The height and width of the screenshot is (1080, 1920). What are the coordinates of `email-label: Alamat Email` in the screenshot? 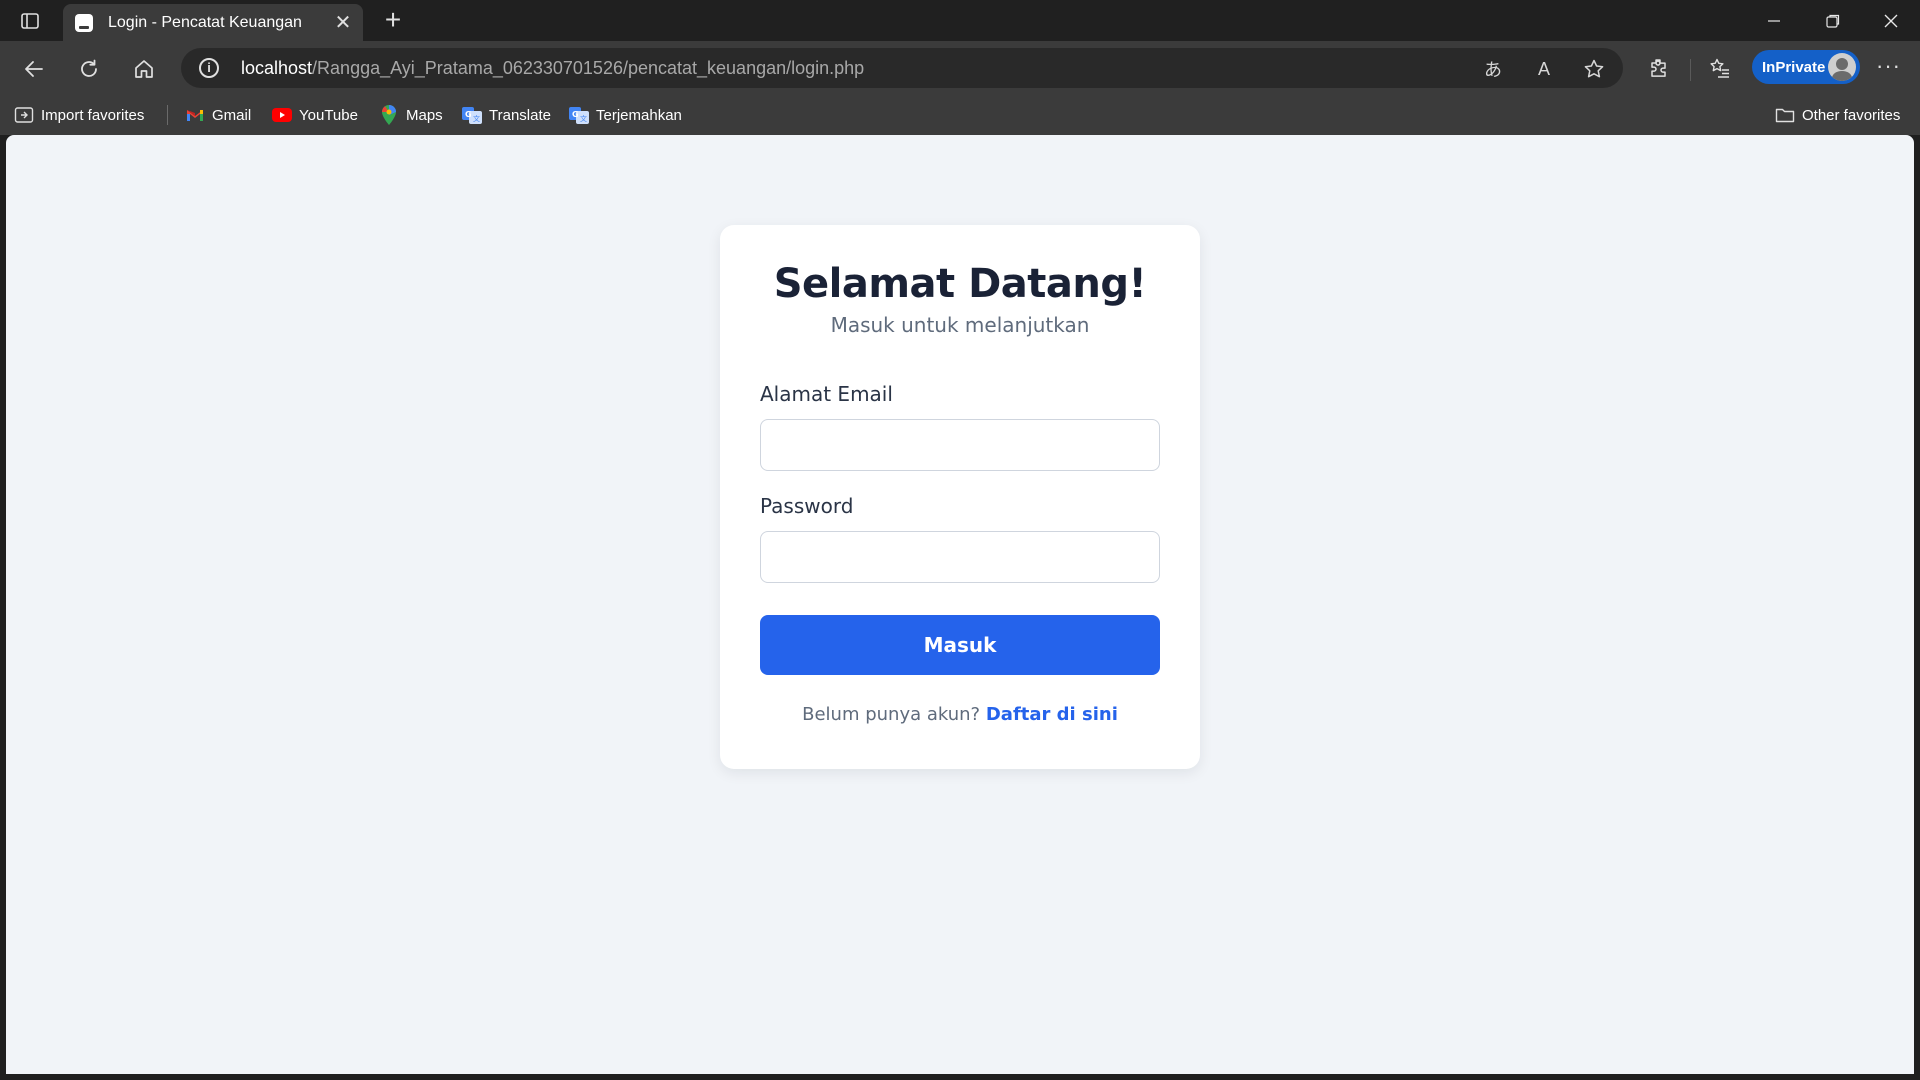 It's located at (826, 394).